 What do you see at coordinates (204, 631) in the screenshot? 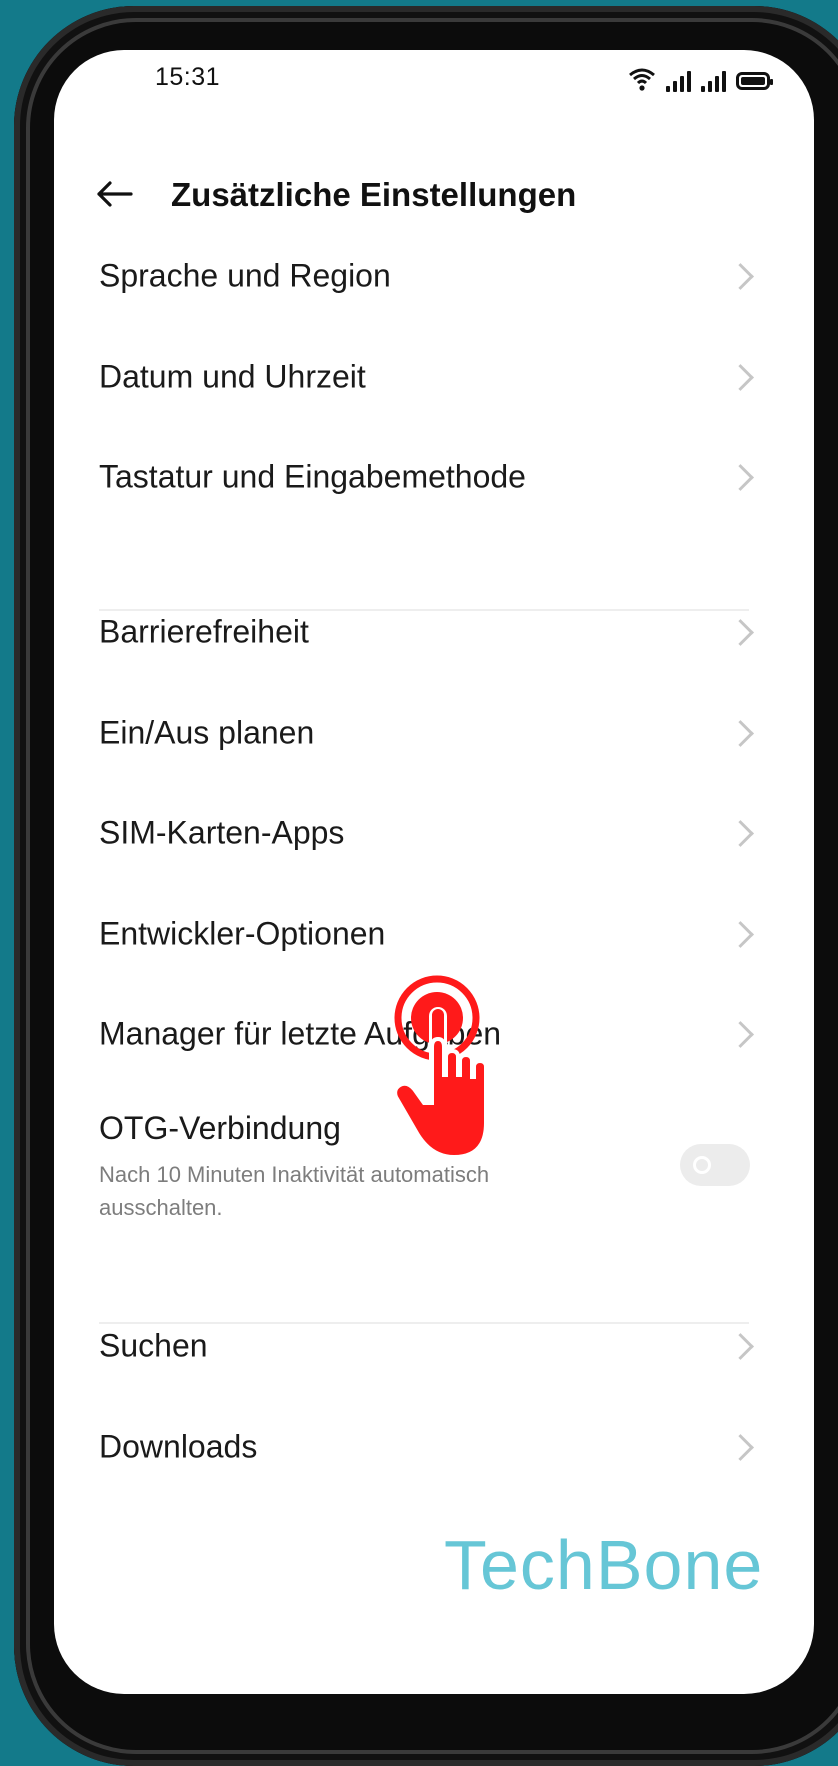
I see `settings-item-label: Barrierefreiheit` at bounding box center [204, 631].